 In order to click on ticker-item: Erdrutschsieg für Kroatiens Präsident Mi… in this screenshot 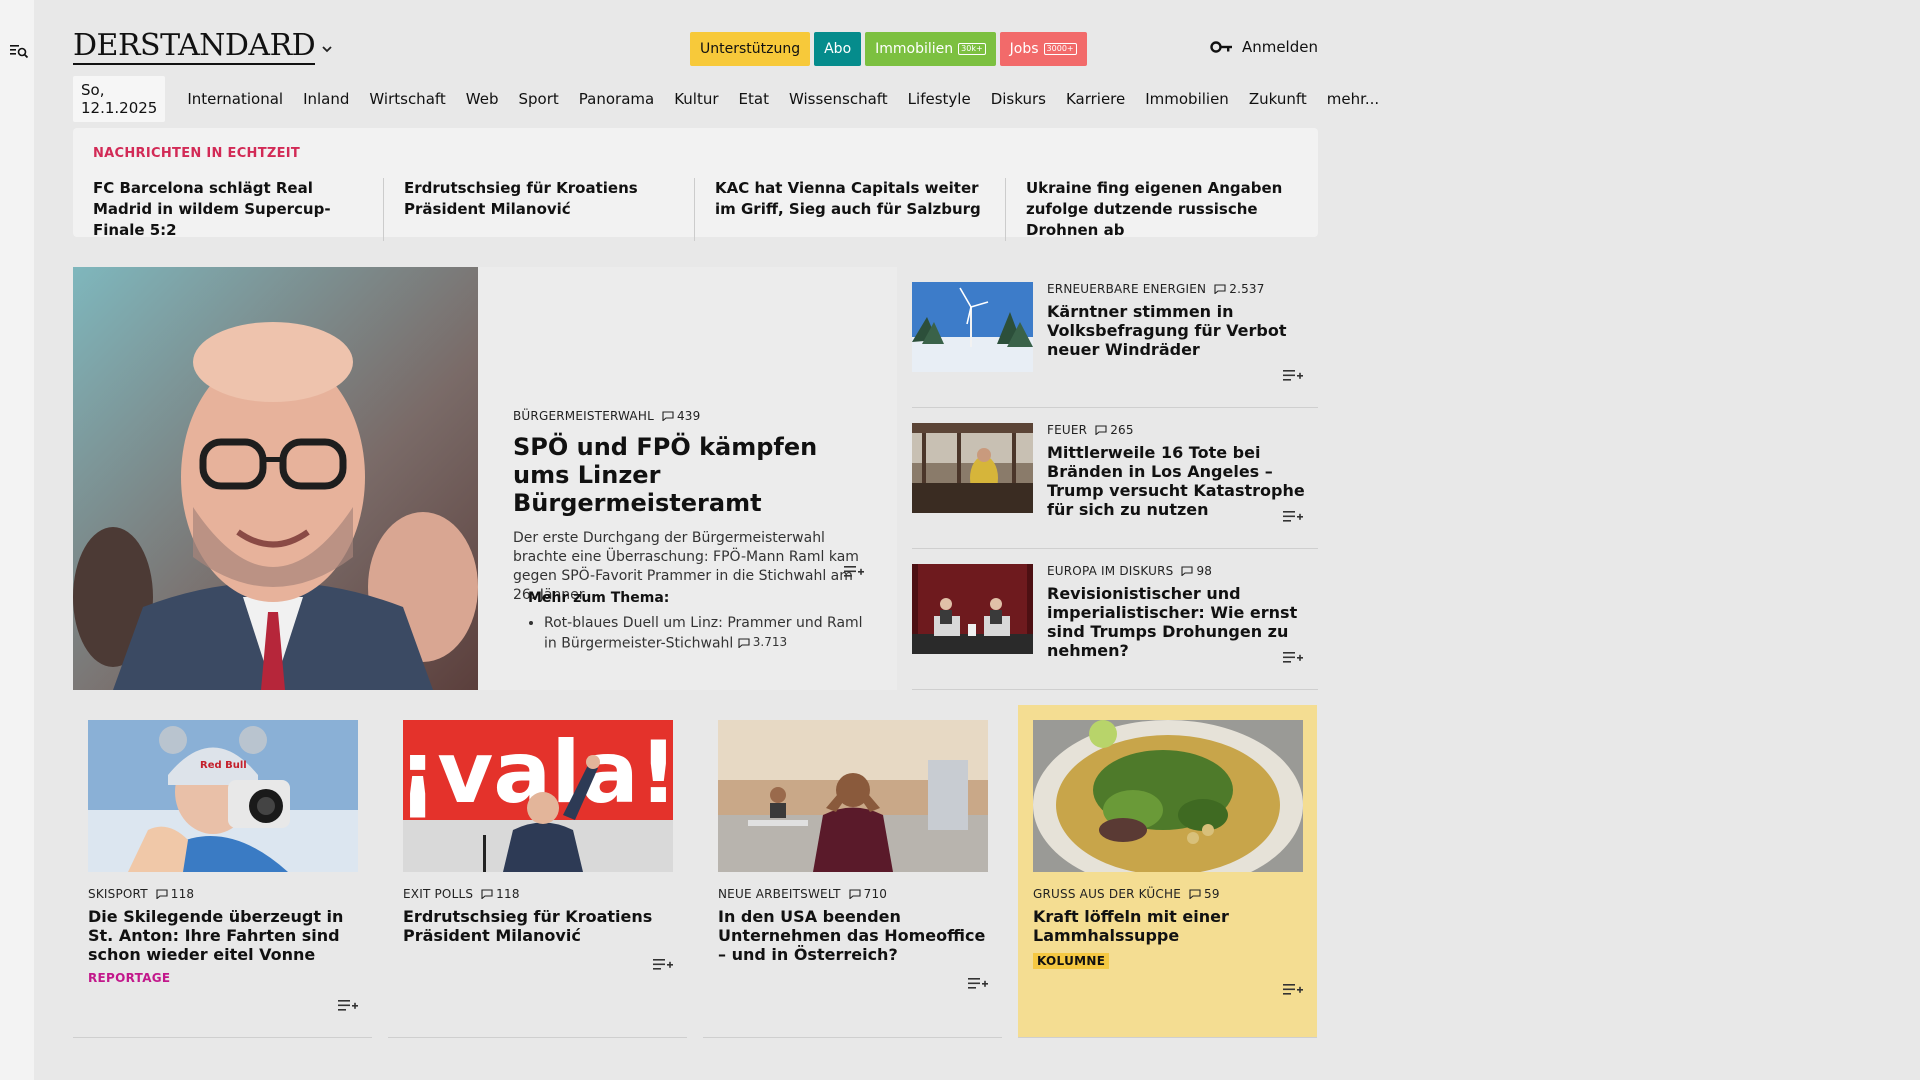, I will do `click(549, 209)`.